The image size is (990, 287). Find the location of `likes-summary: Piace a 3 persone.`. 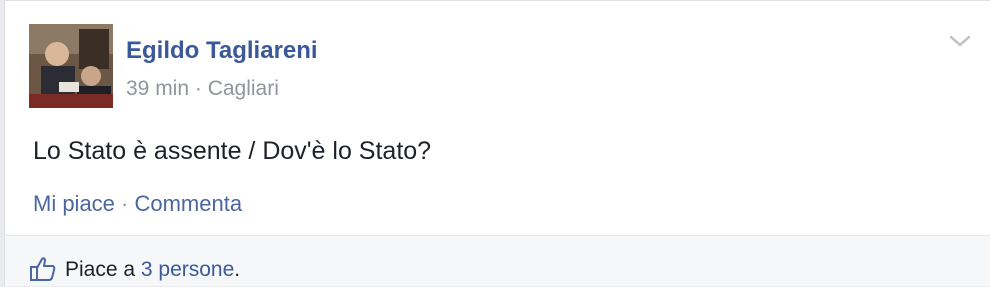

likes-summary: Piace a 3 persone. is located at coordinates (152, 270).